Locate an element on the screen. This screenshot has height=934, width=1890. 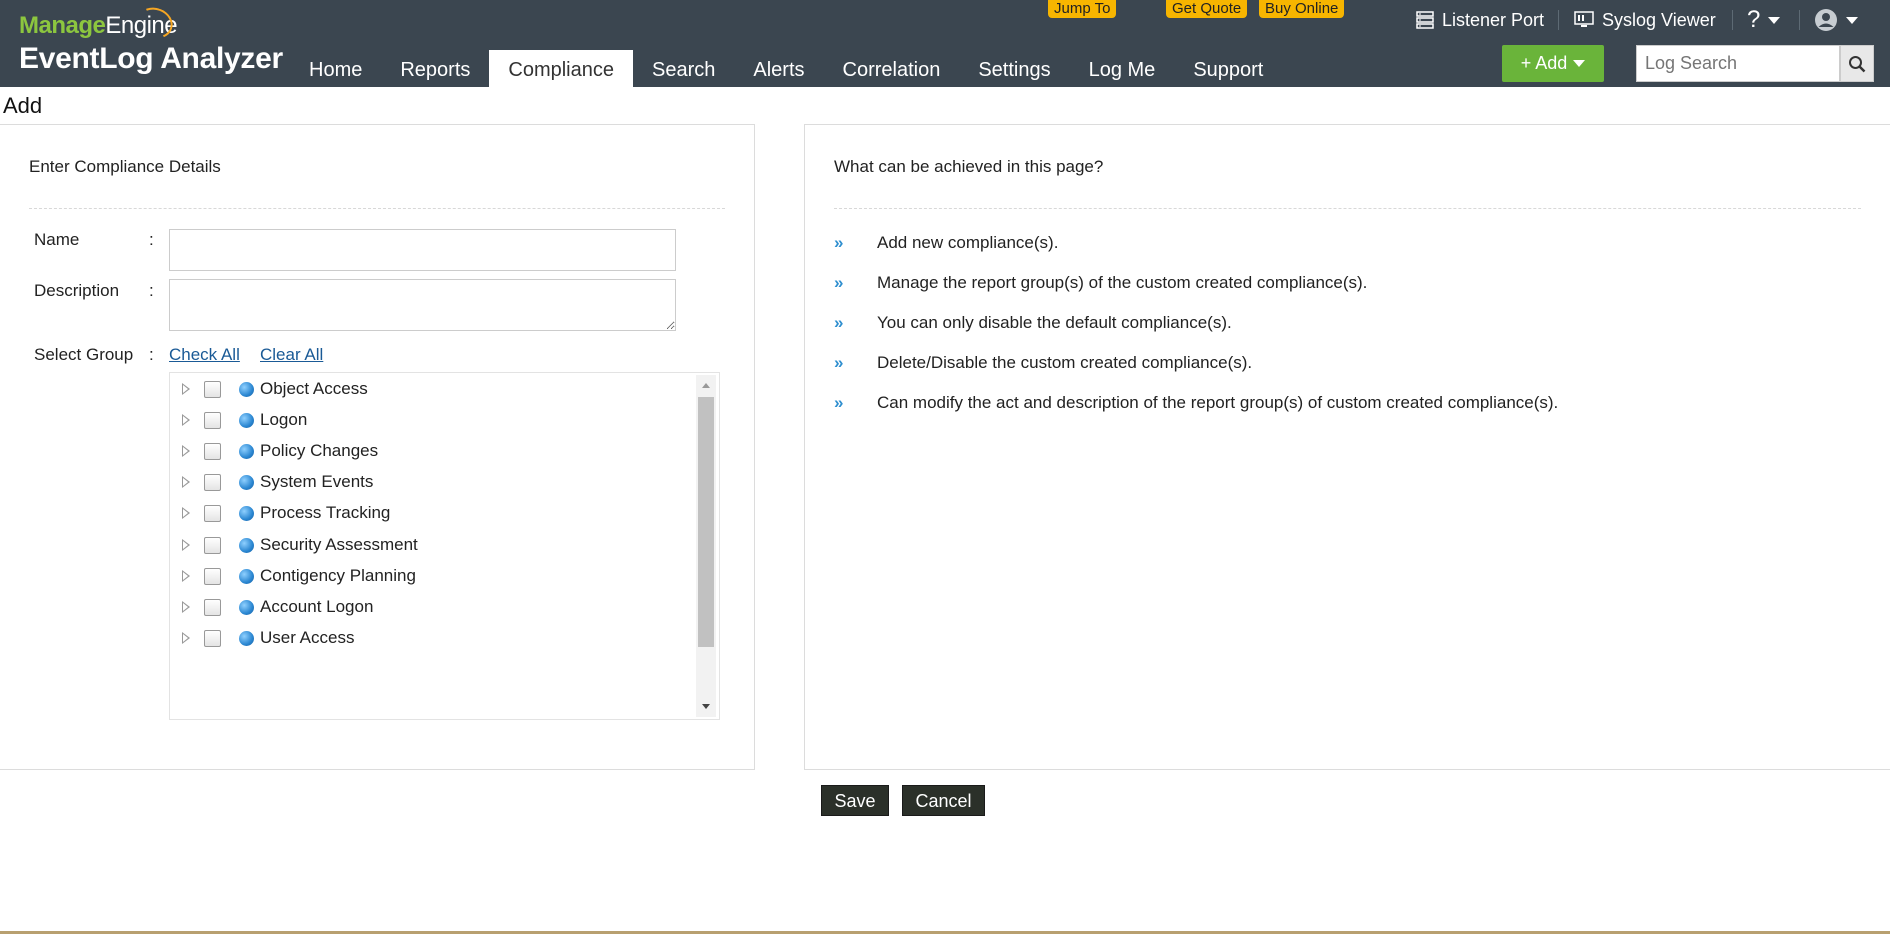
tree-item: Security Assessment is located at coordinates (294, 545).